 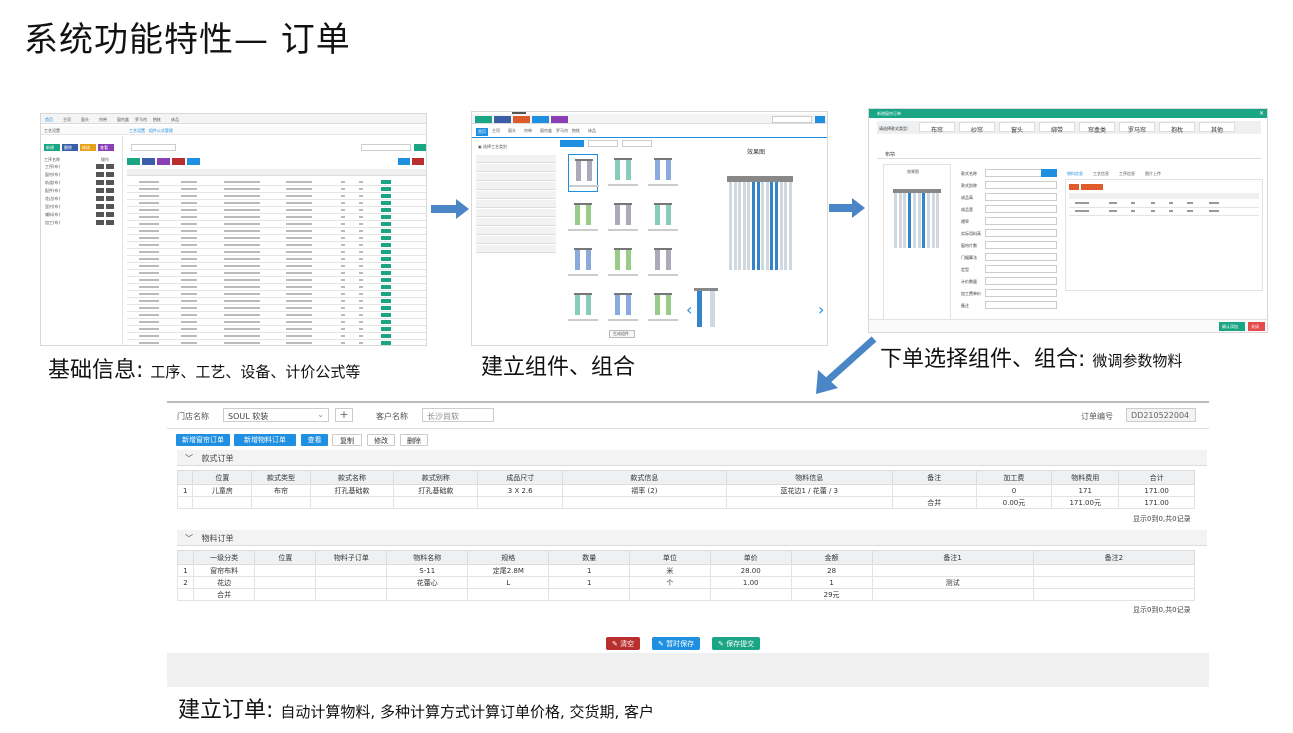 What do you see at coordinates (482, 132) in the screenshot?
I see `shot2-tab: 首页` at bounding box center [482, 132].